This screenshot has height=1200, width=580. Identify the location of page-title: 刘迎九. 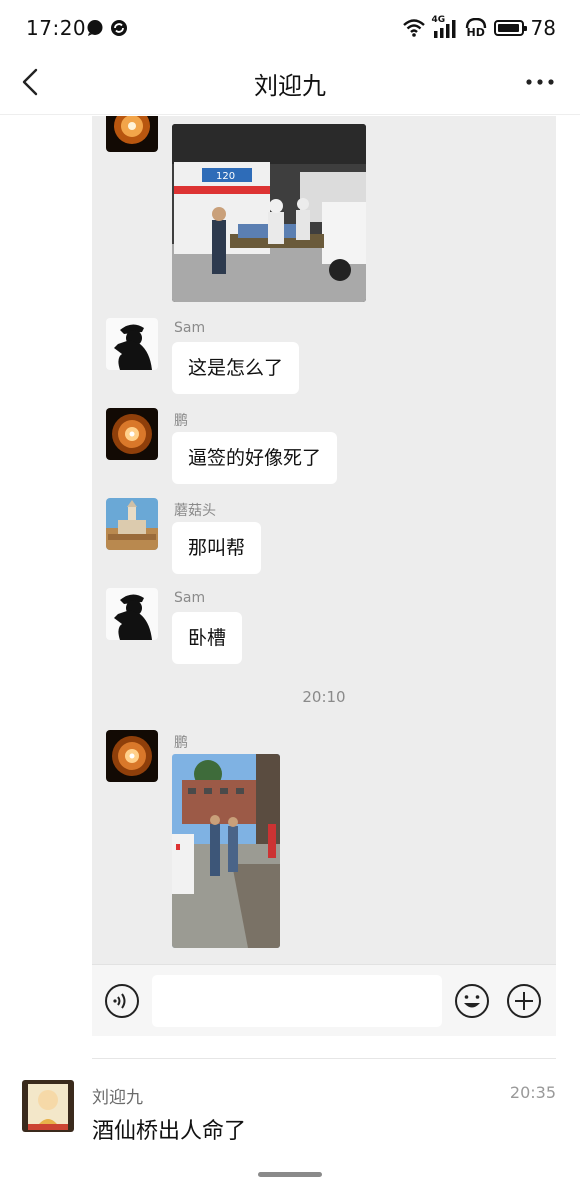
(290, 86).